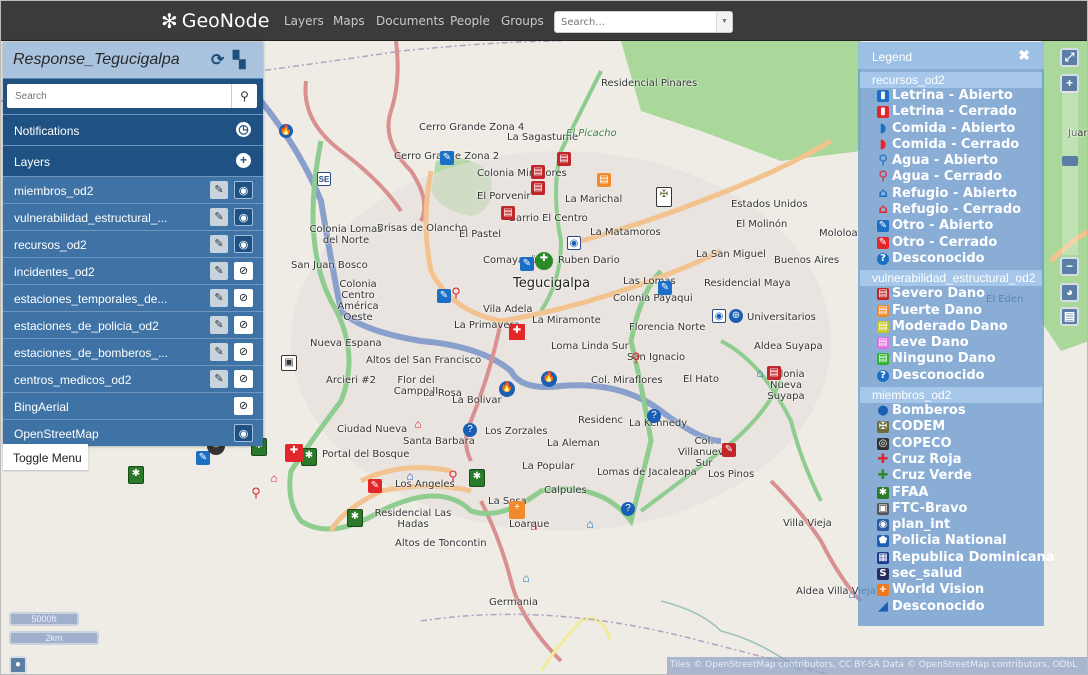 Image resolution: width=1088 pixels, height=675 pixels. Describe the element at coordinates (133, 324) in the screenshot. I see `layer-row: estaciones_de_policia_od2 ✎ ⊘` at that location.